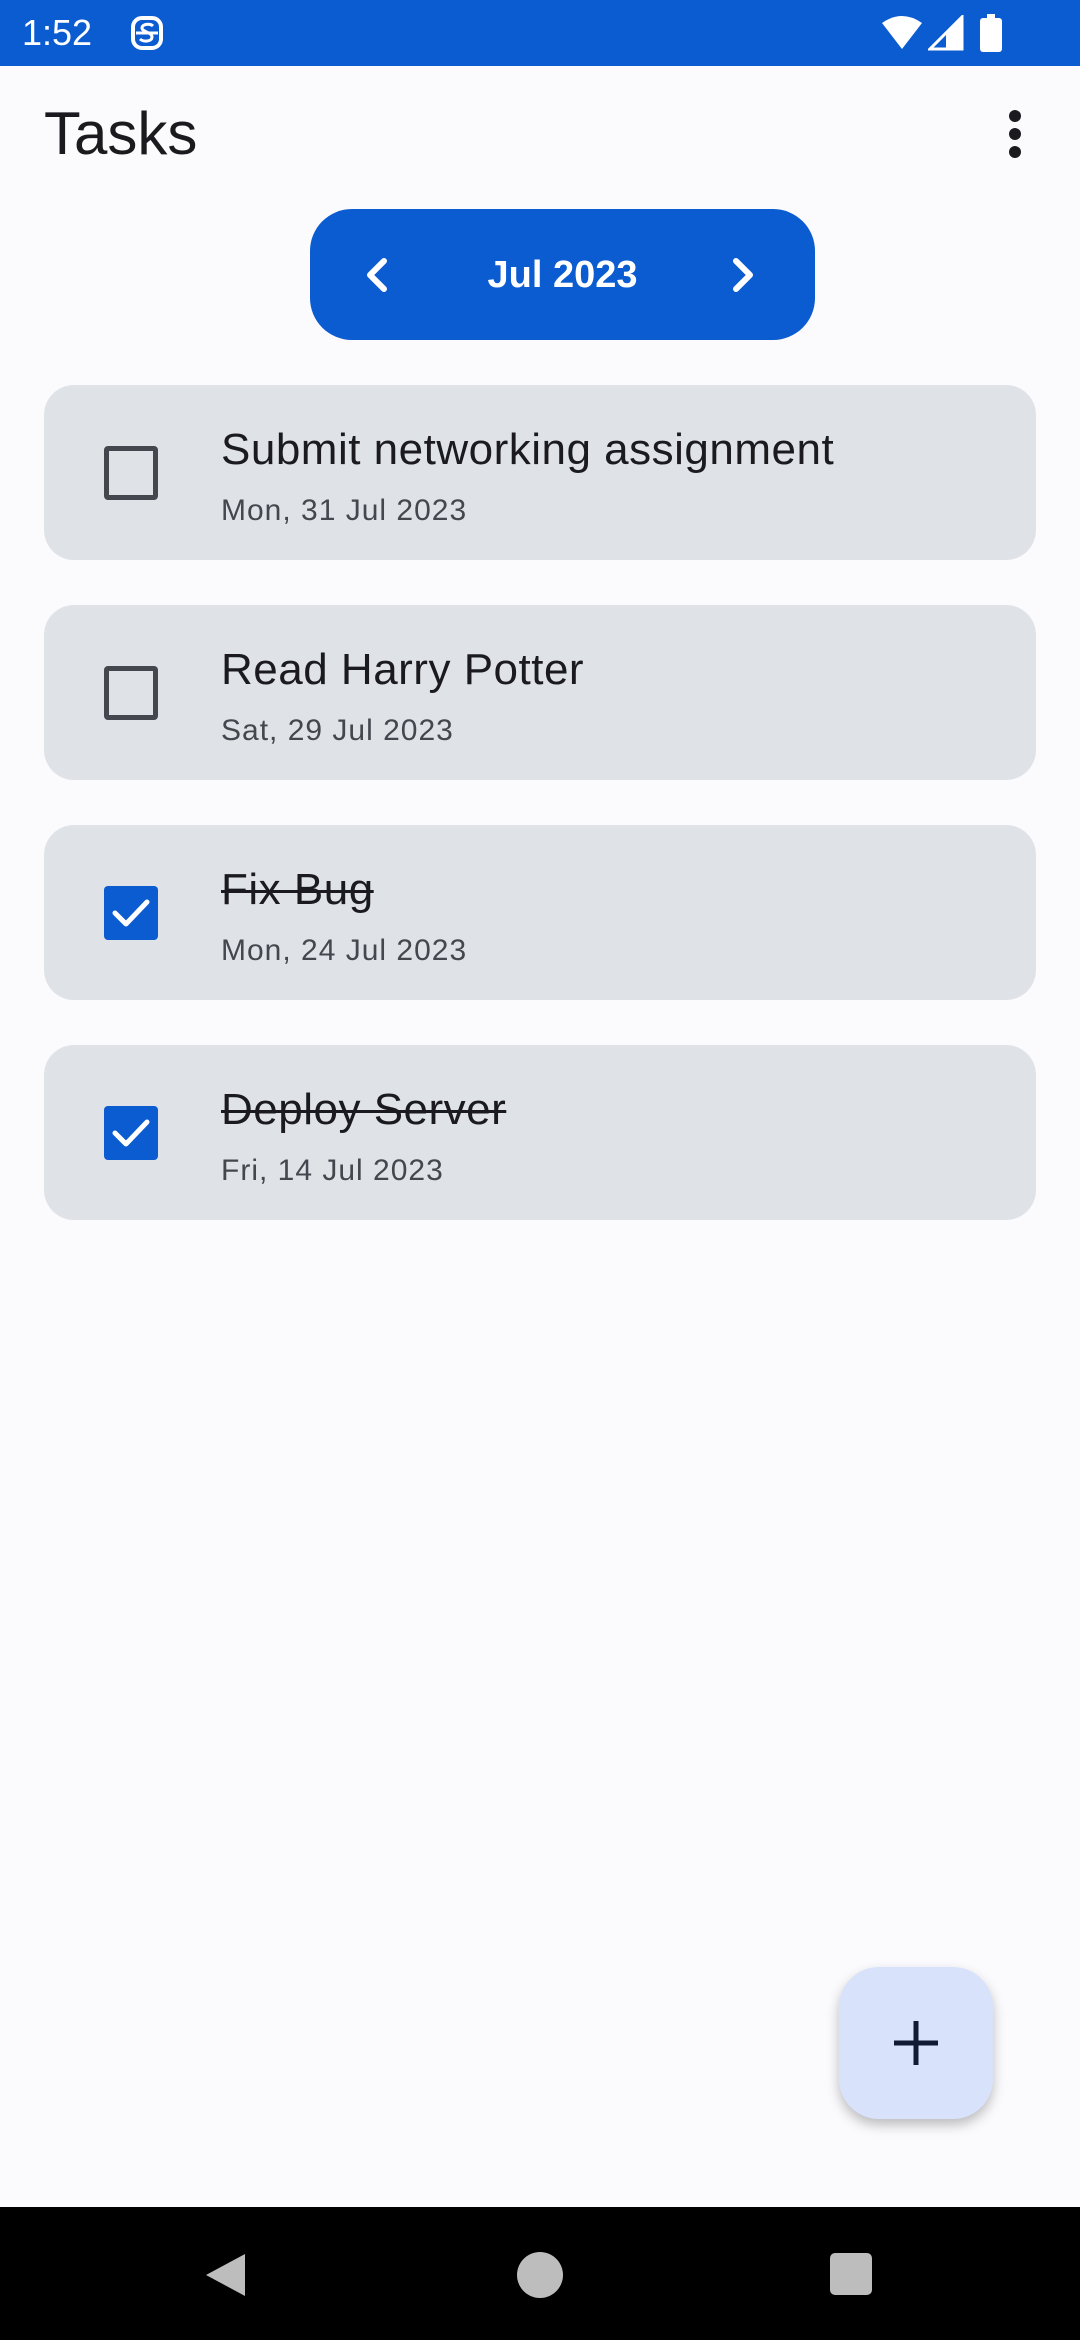 This screenshot has width=1080, height=2340. What do you see at coordinates (540, 1132) in the screenshot?
I see `task-card: Deploy Server Fri, 14 Jul 2023` at bounding box center [540, 1132].